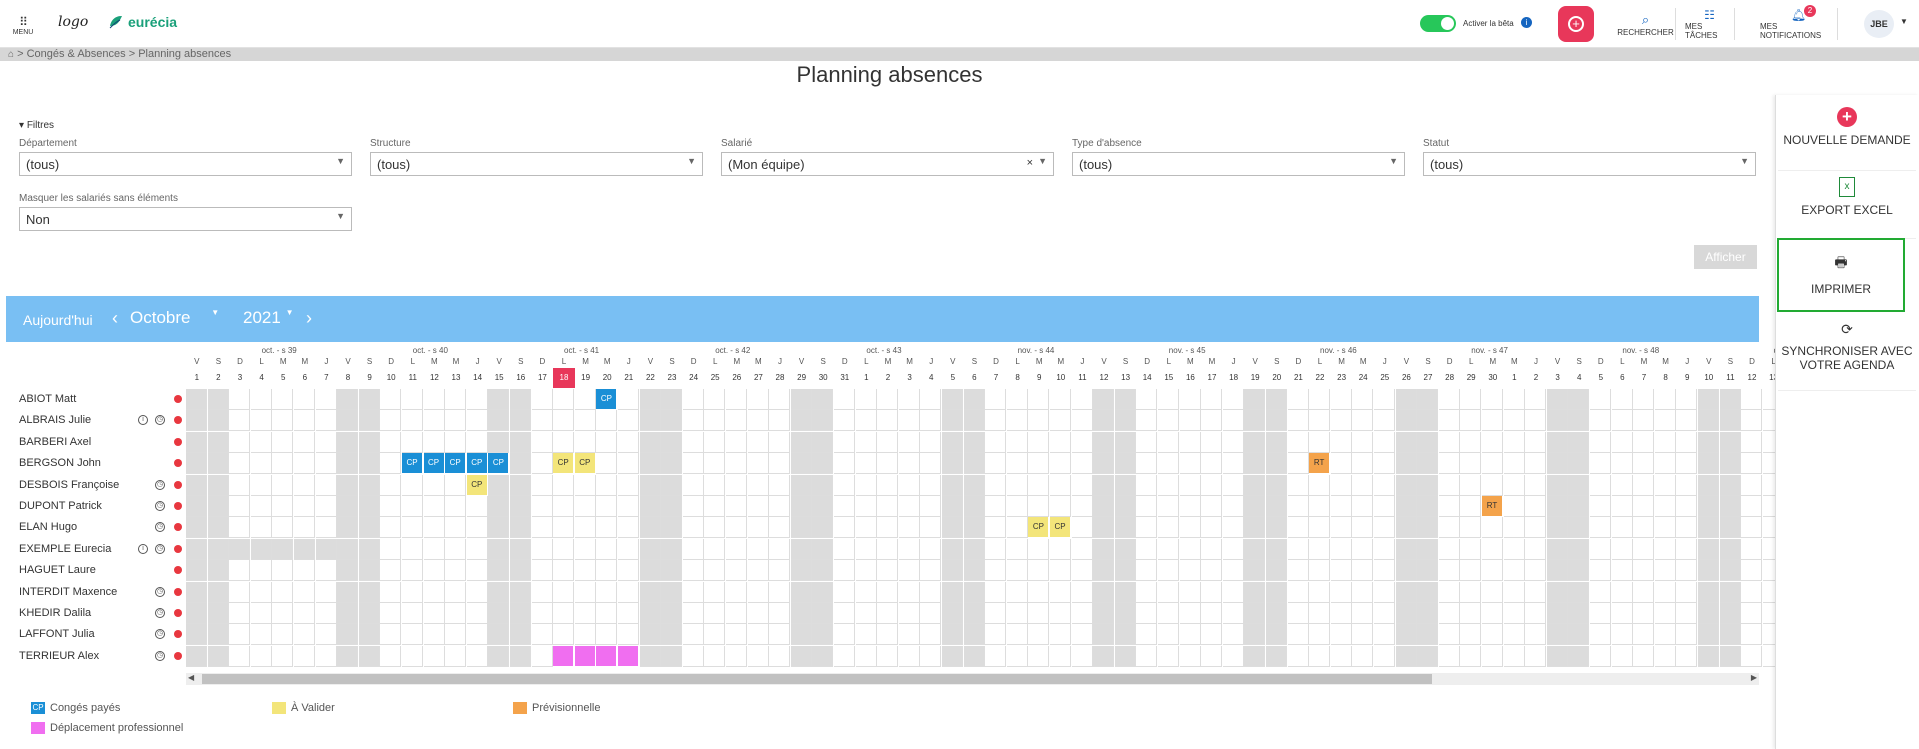 The height and width of the screenshot is (749, 1919). I want to click on employee-name: BARBERI Axel, so click(55, 442).